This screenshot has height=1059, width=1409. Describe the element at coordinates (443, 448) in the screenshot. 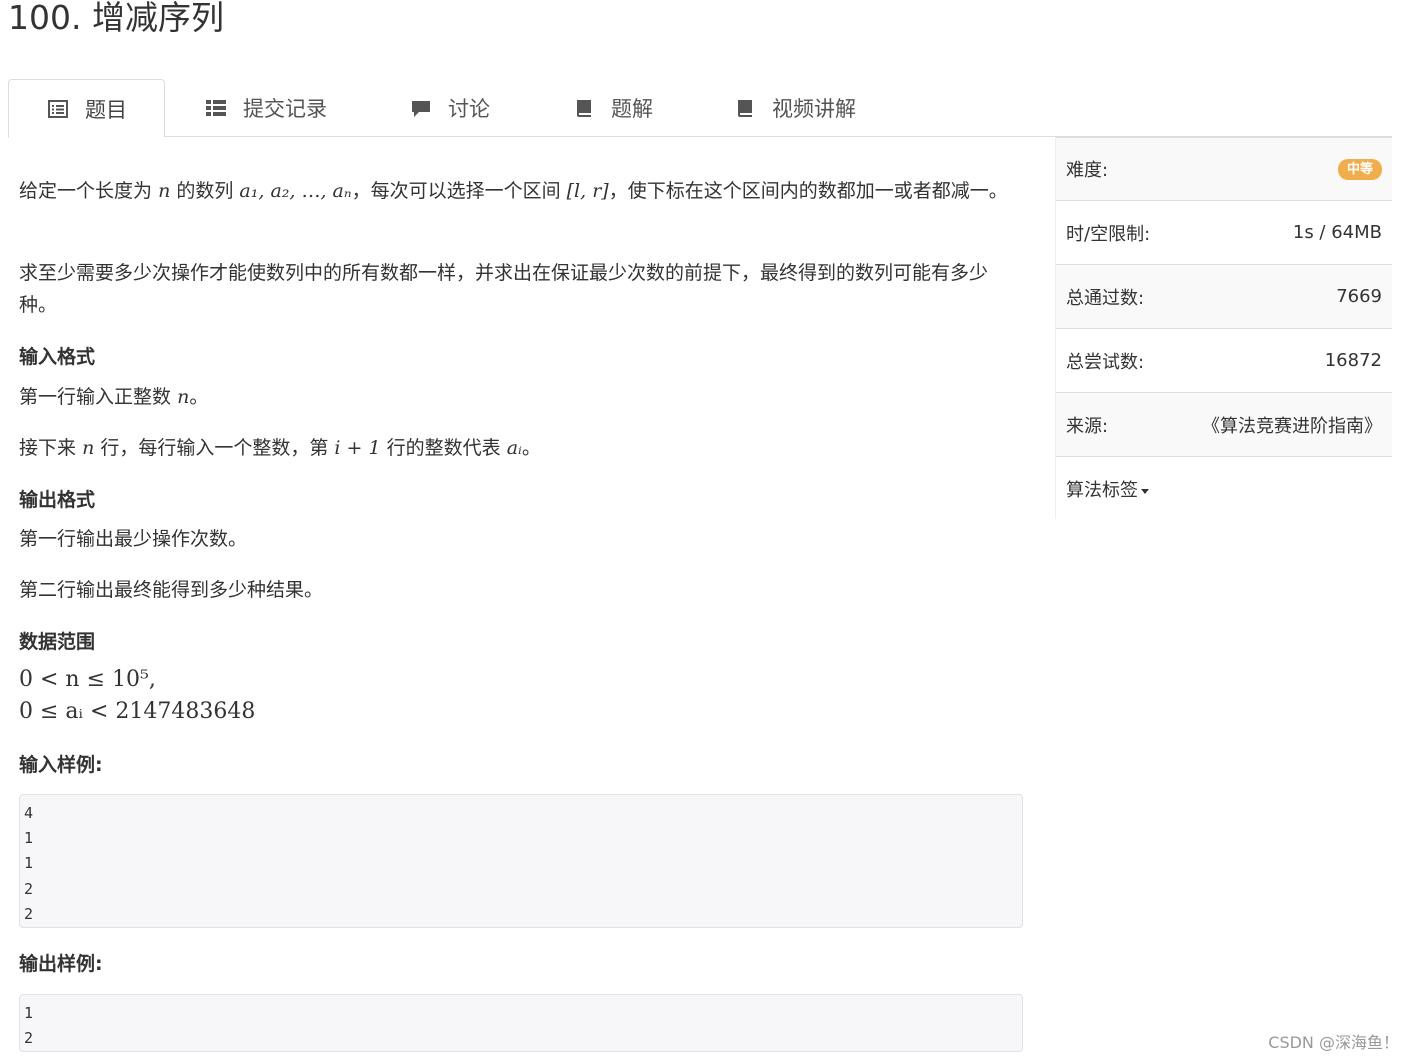

I see `text: 行的整数代表` at that location.